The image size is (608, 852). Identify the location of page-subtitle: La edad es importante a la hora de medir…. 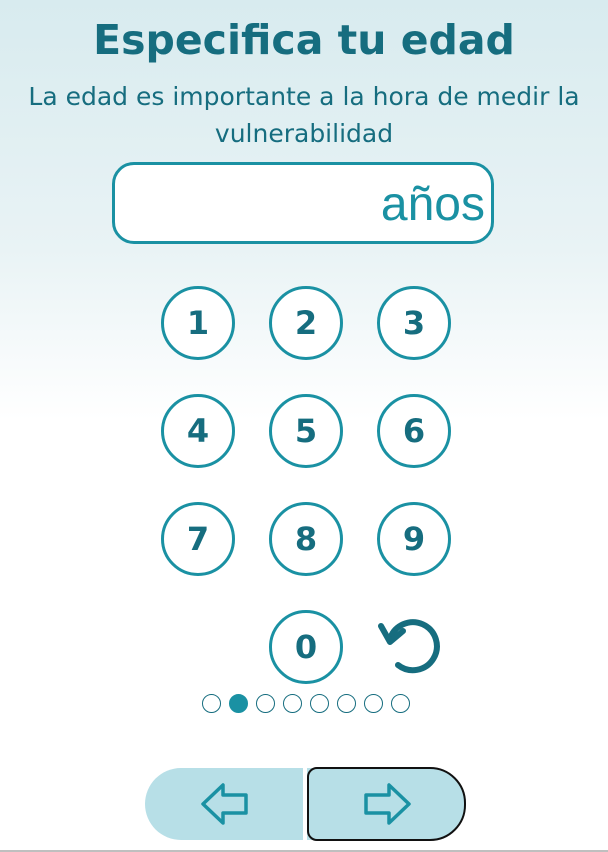
(304, 115).